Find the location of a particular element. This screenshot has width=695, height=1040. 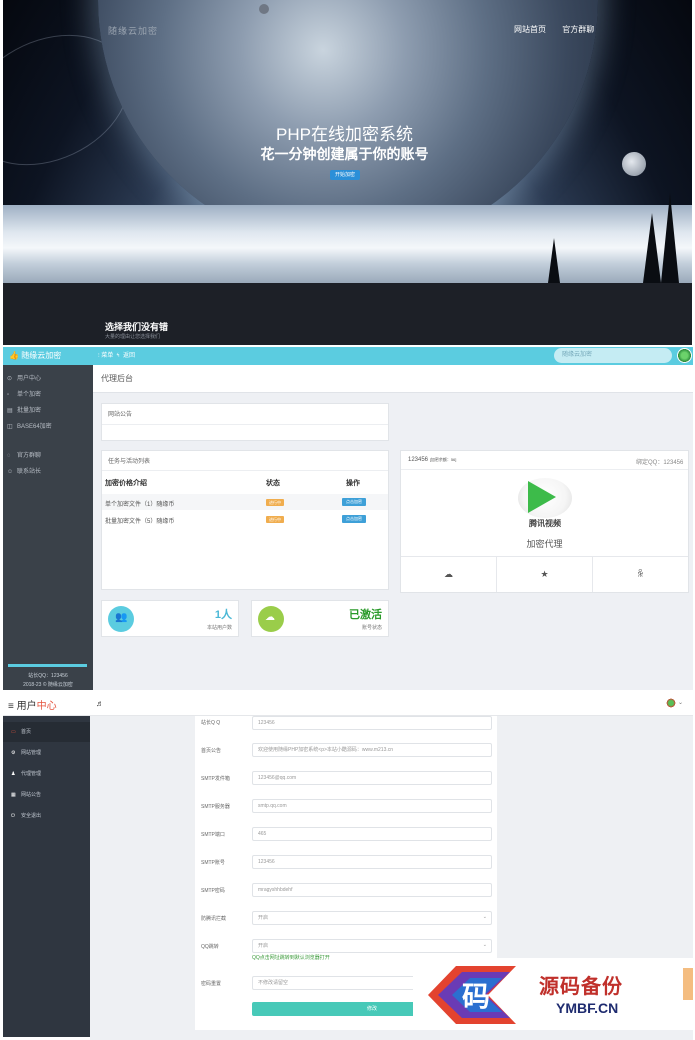

agent-bind-qq: 绑定QQ：123456 is located at coordinates (660, 463).